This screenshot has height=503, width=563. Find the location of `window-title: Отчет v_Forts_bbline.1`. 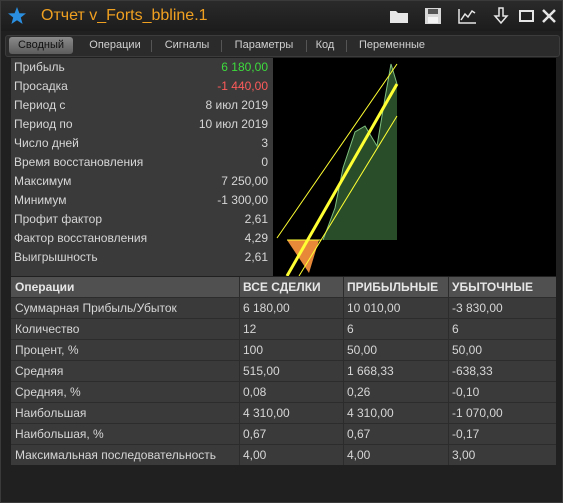

window-title: Отчет v_Forts_bbline.1 is located at coordinates (124, 15).